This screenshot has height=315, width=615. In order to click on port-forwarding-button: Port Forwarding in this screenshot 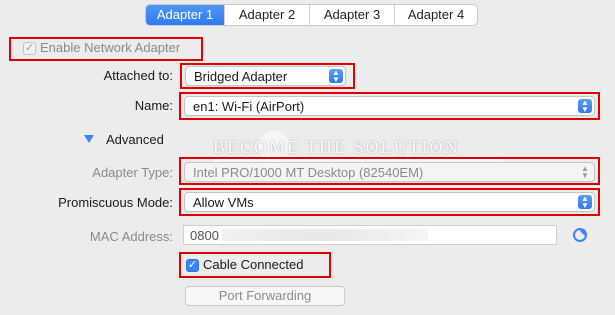, I will do `click(265, 296)`.